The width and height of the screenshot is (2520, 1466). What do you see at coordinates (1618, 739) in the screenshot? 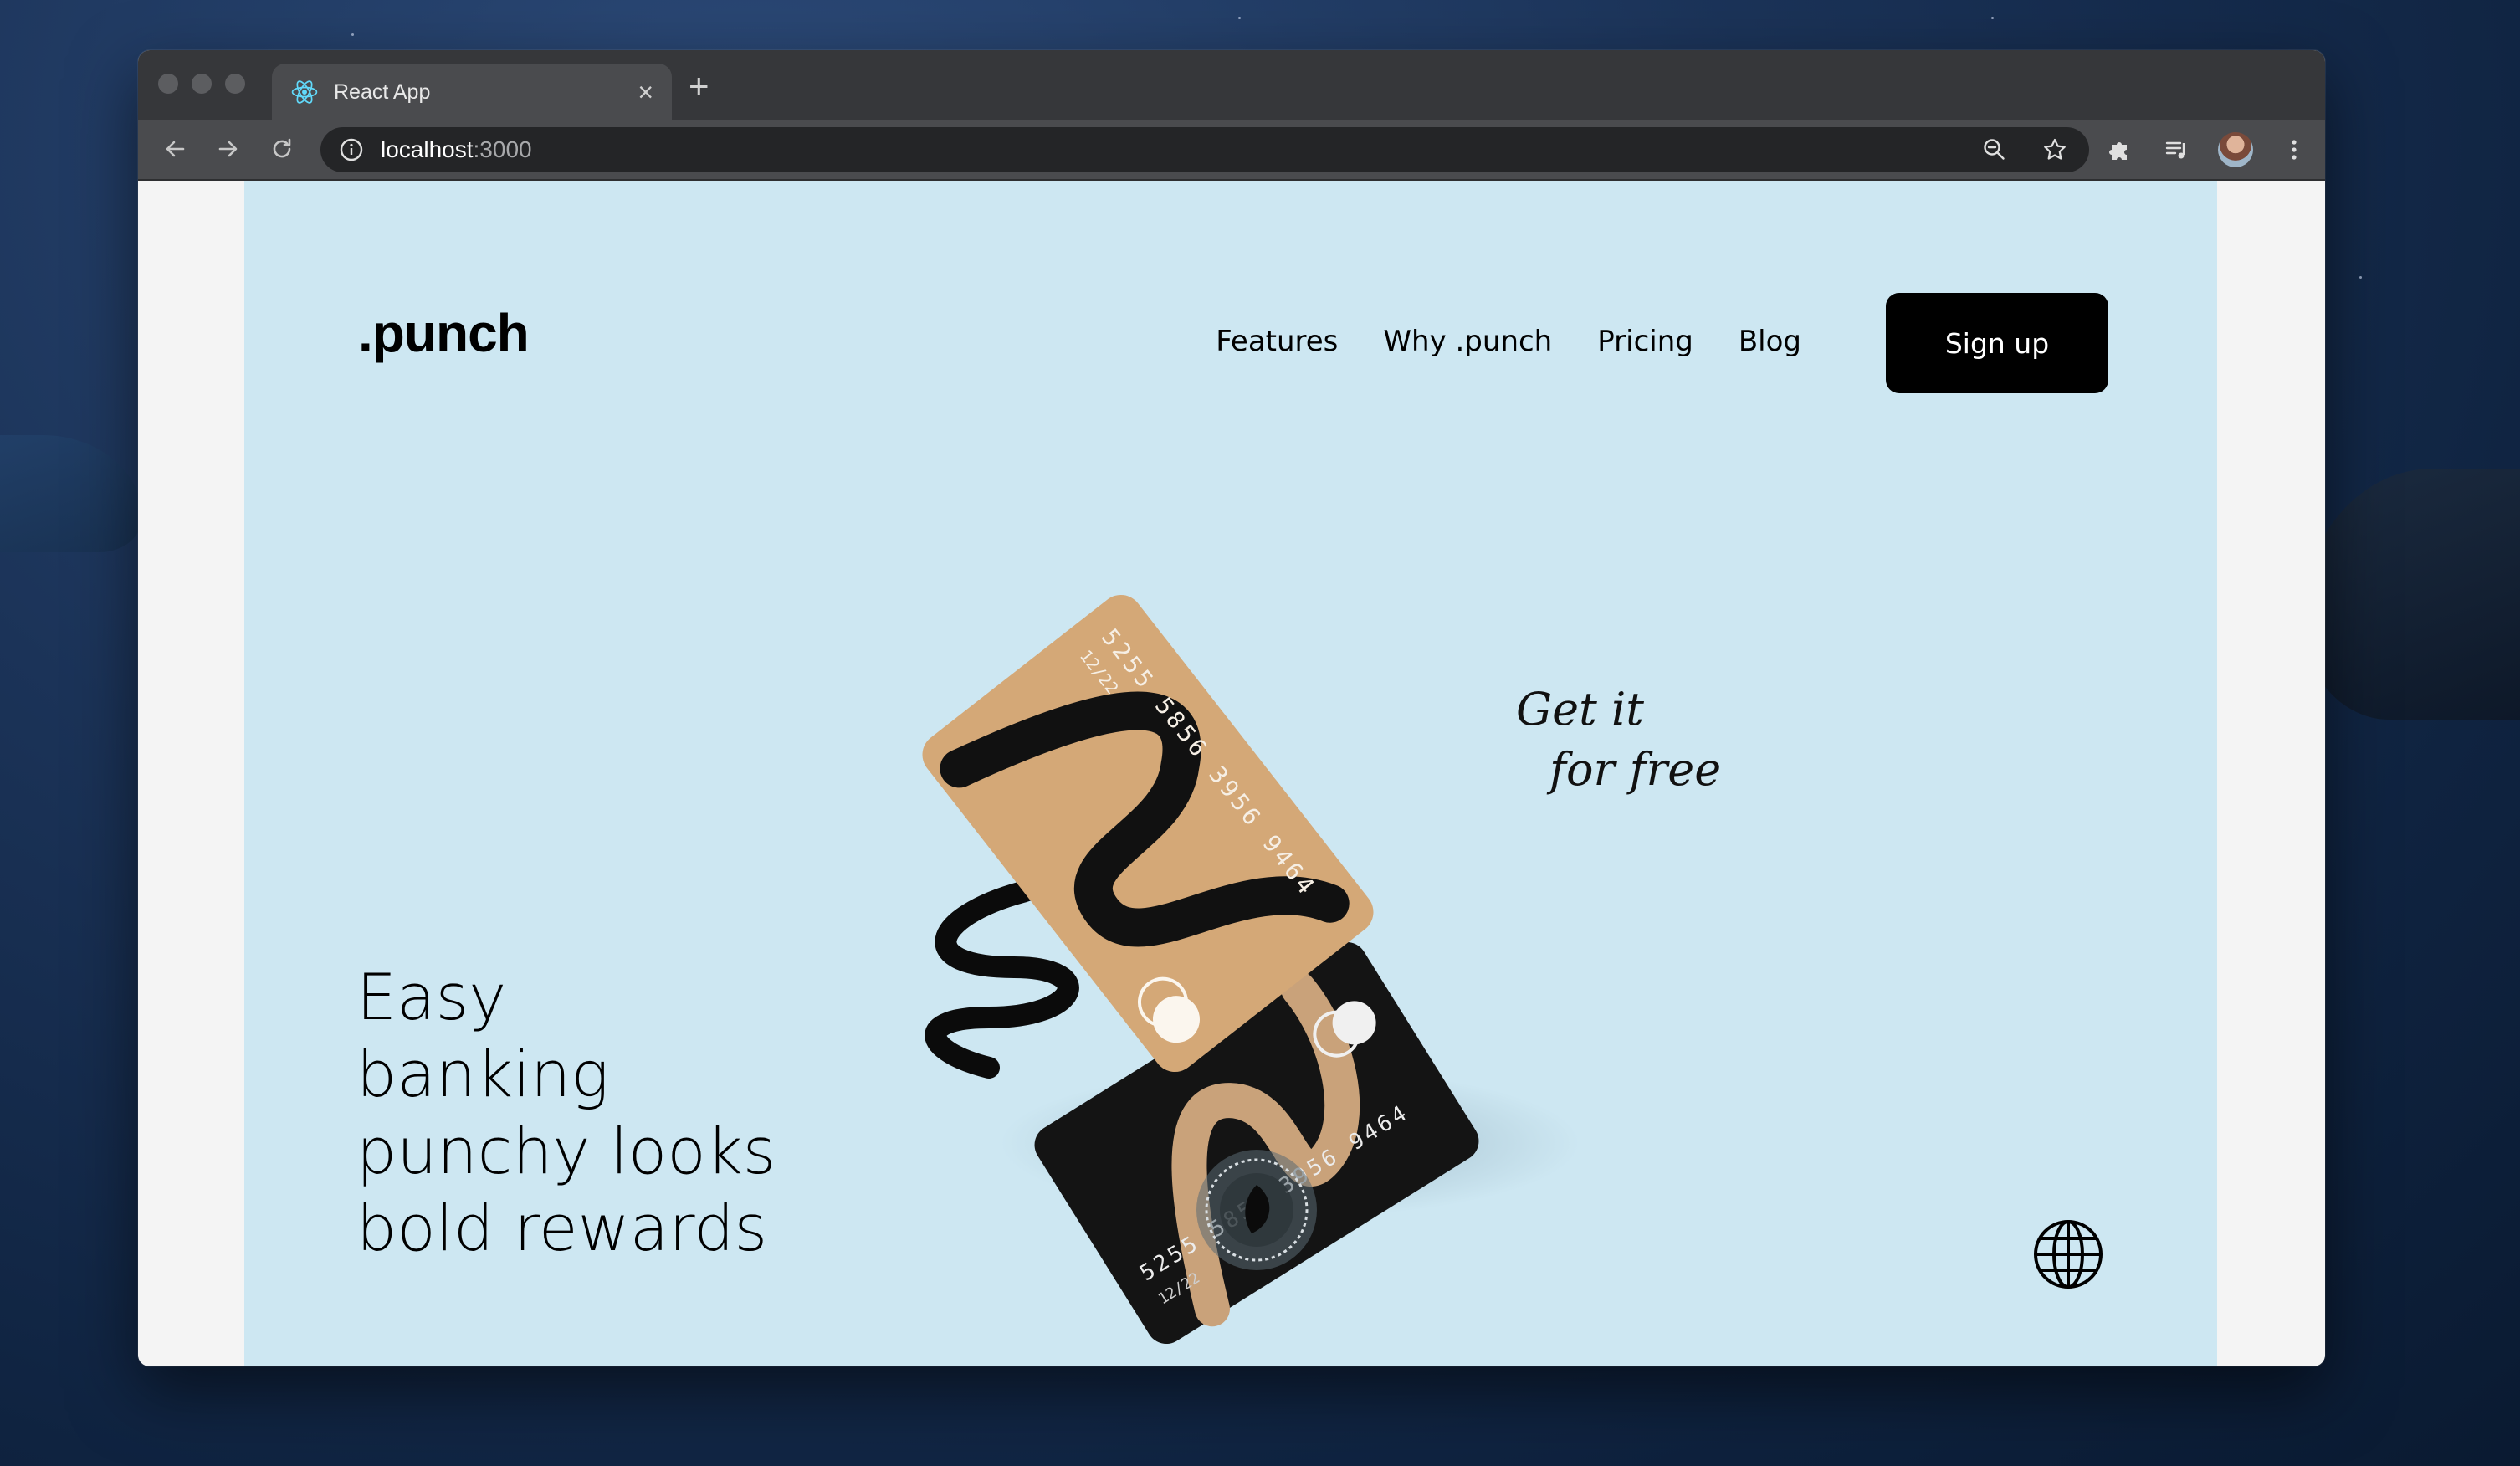
I see `tagline: Get it for free` at bounding box center [1618, 739].